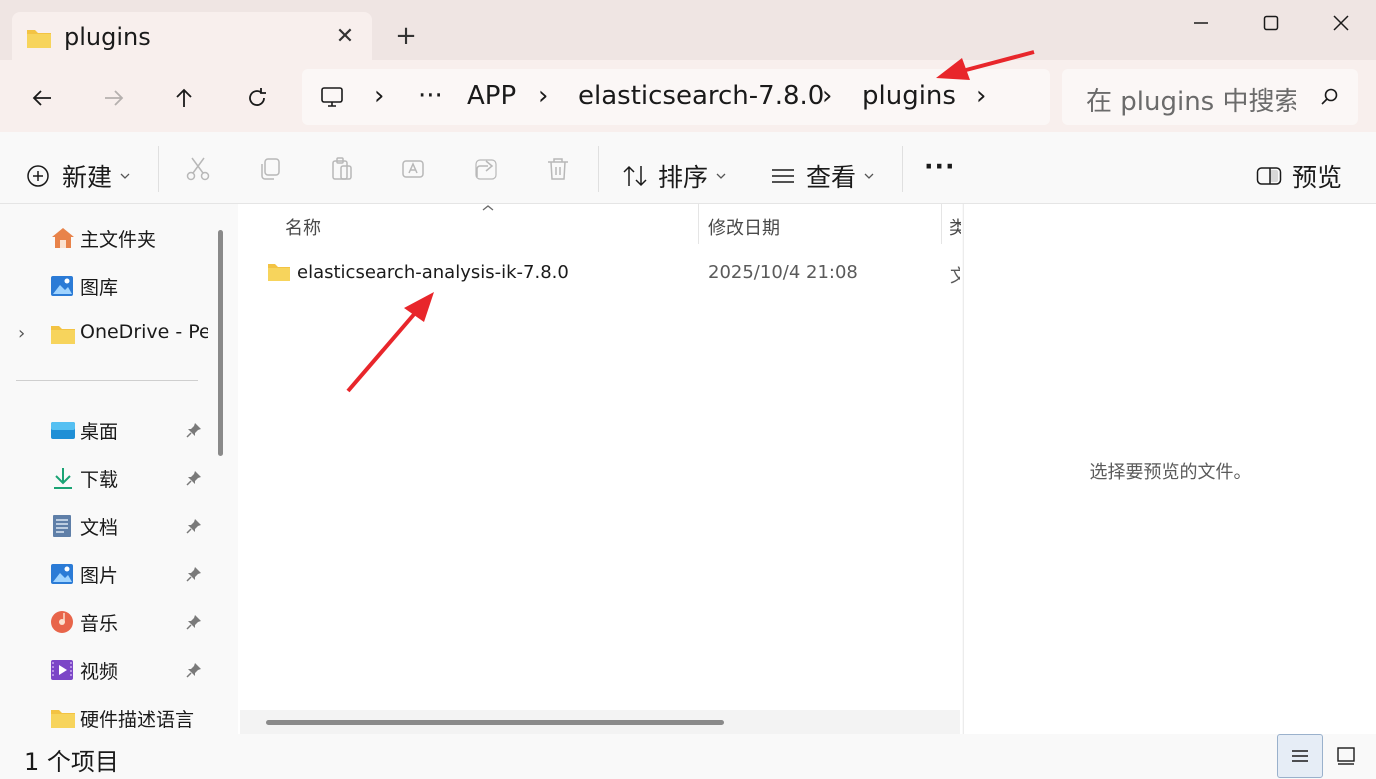 The image size is (1376, 779). I want to click on tab-close-button: ✕, so click(345, 37).